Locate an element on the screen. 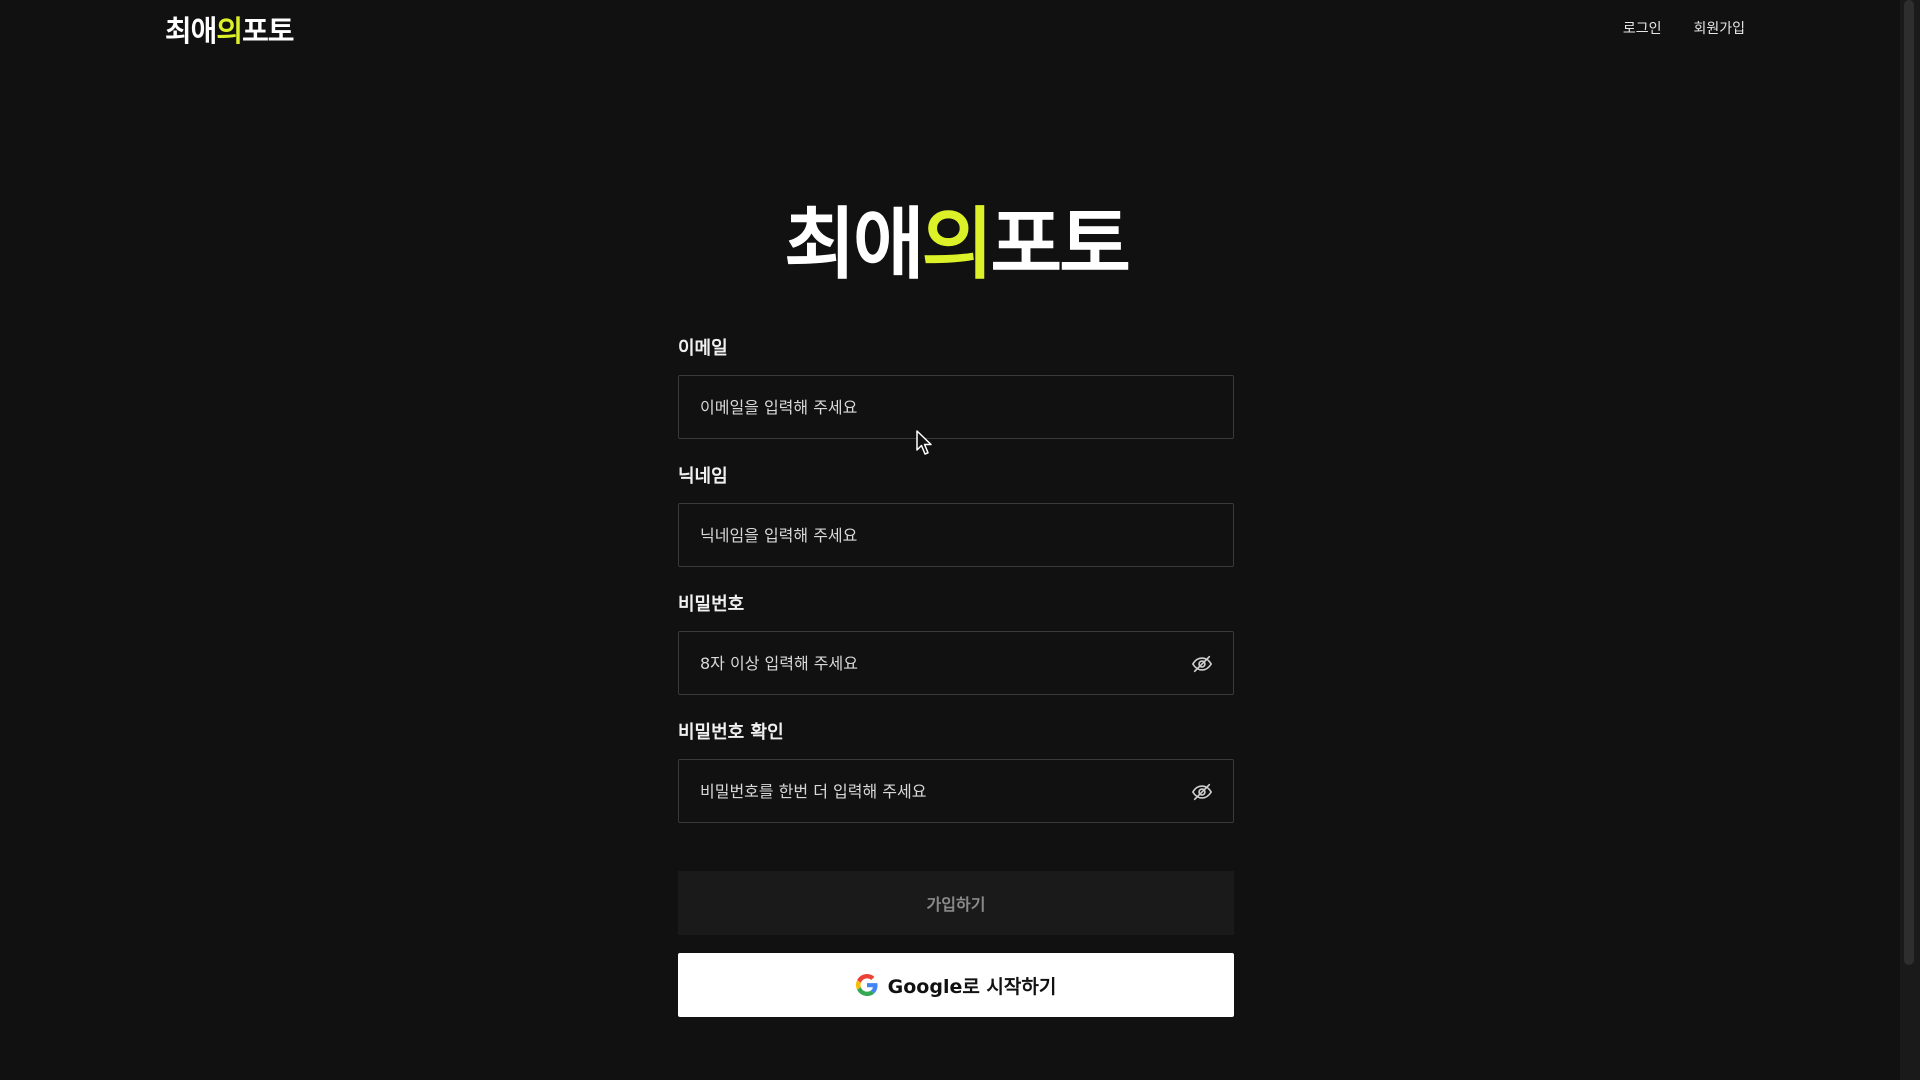 The width and height of the screenshot is (1920, 1080). top-header: 최애의포토 로그인 회원가입 is located at coordinates (950, 28).